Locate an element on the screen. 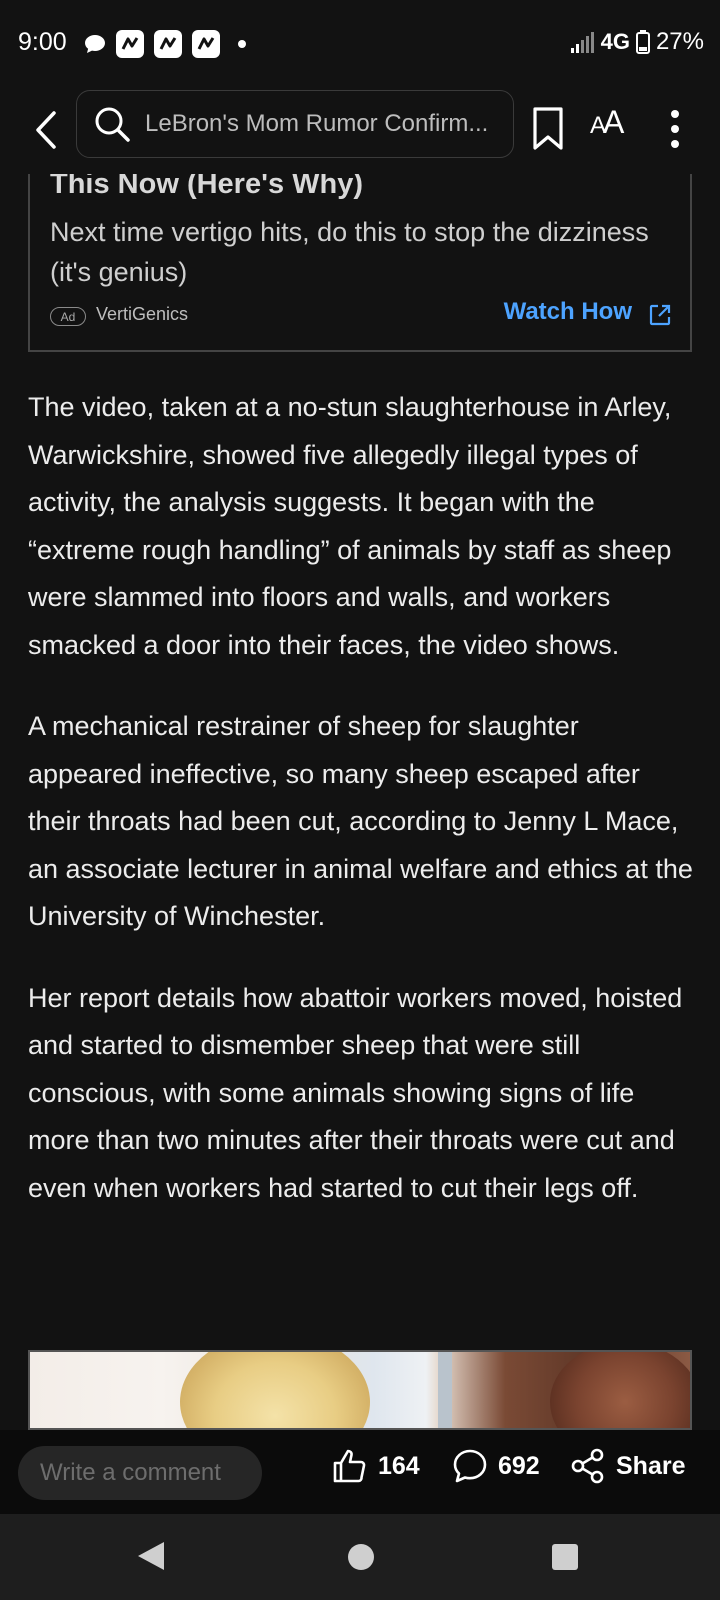 The height and width of the screenshot is (1600, 720). top-app-bar: LeBron's Mom Rumor Confirm... AA is located at coordinates (360, 131).